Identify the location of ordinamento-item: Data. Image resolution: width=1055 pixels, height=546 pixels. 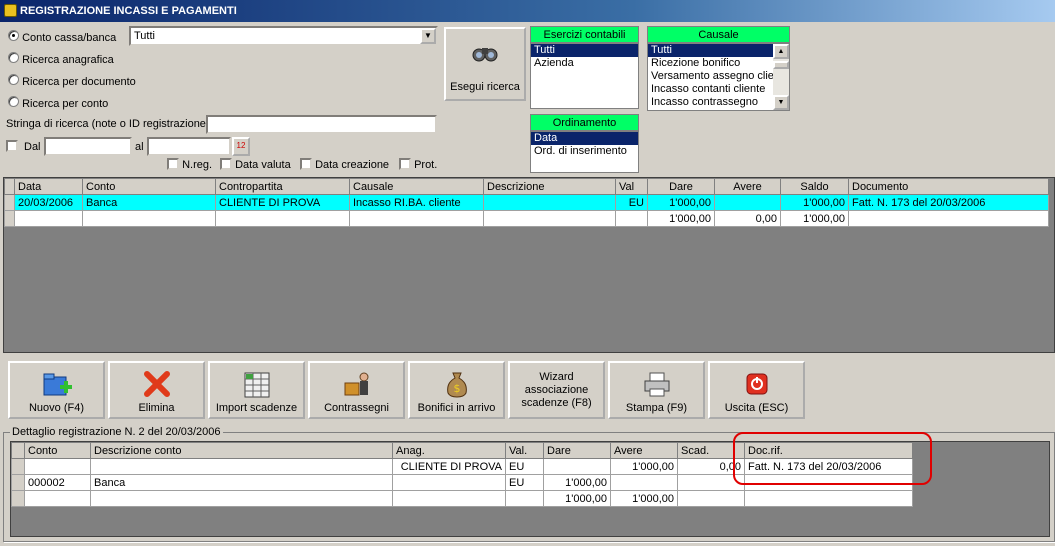
(584, 138).